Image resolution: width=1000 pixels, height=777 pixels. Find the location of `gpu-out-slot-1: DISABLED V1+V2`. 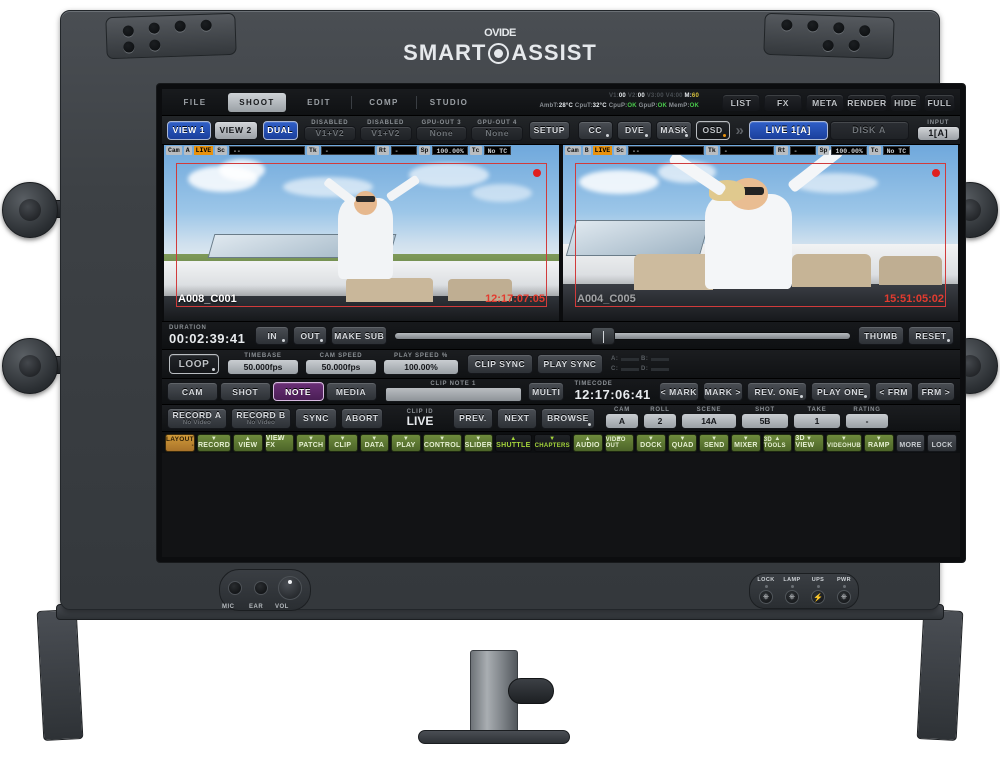

gpu-out-slot-1: DISABLED V1+V2 is located at coordinates (329, 130).